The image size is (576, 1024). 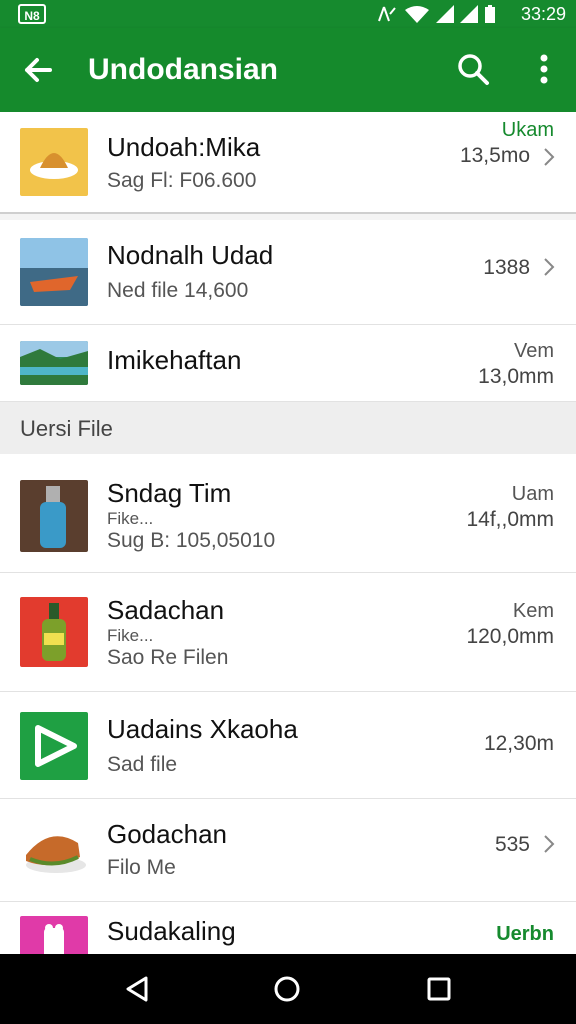 I want to click on item-size: 13,0mm, so click(x=516, y=376).